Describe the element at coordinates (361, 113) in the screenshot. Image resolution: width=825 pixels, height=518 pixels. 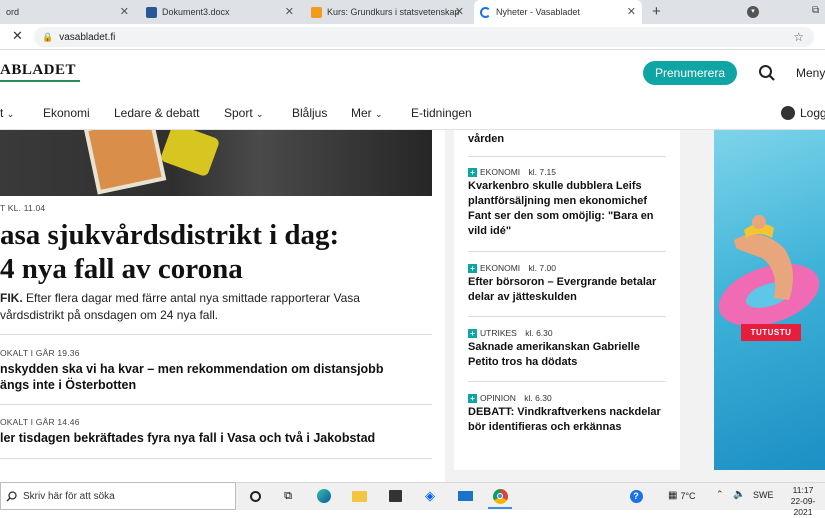
I see `nav-label: Mer` at that location.